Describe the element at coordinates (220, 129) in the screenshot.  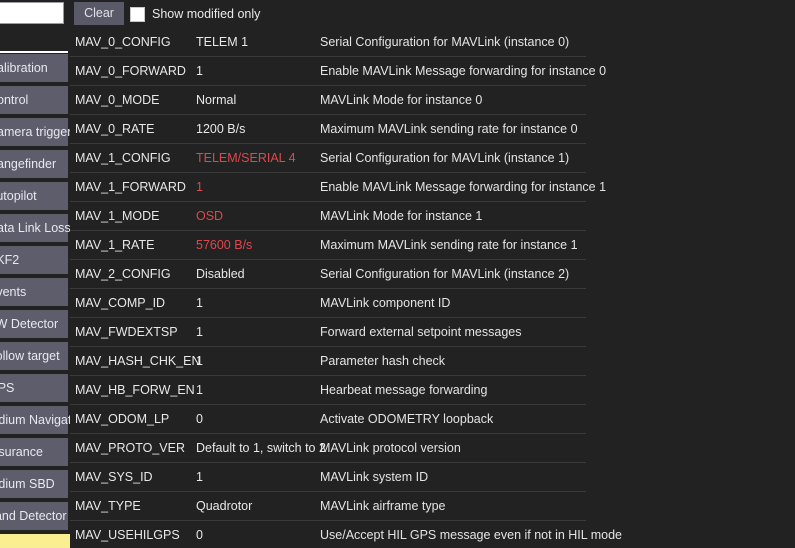
I see `param-value: 1200 B/s` at that location.